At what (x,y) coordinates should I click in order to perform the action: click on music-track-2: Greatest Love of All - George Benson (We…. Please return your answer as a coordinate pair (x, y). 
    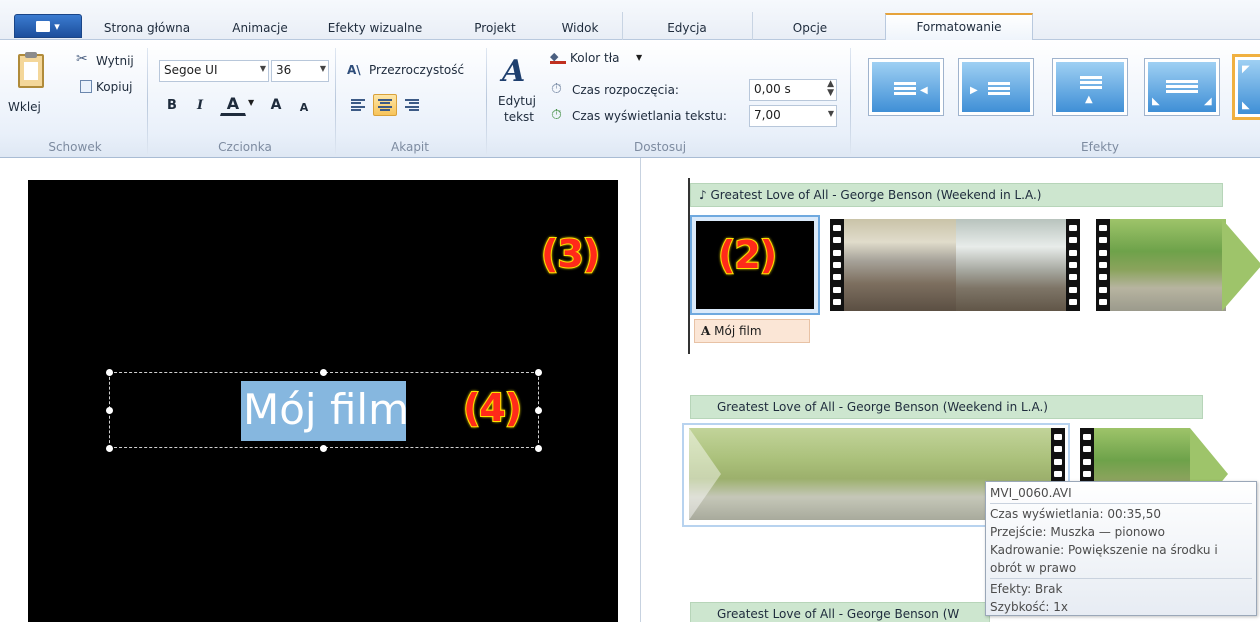
    Looking at the image, I should click on (946, 407).